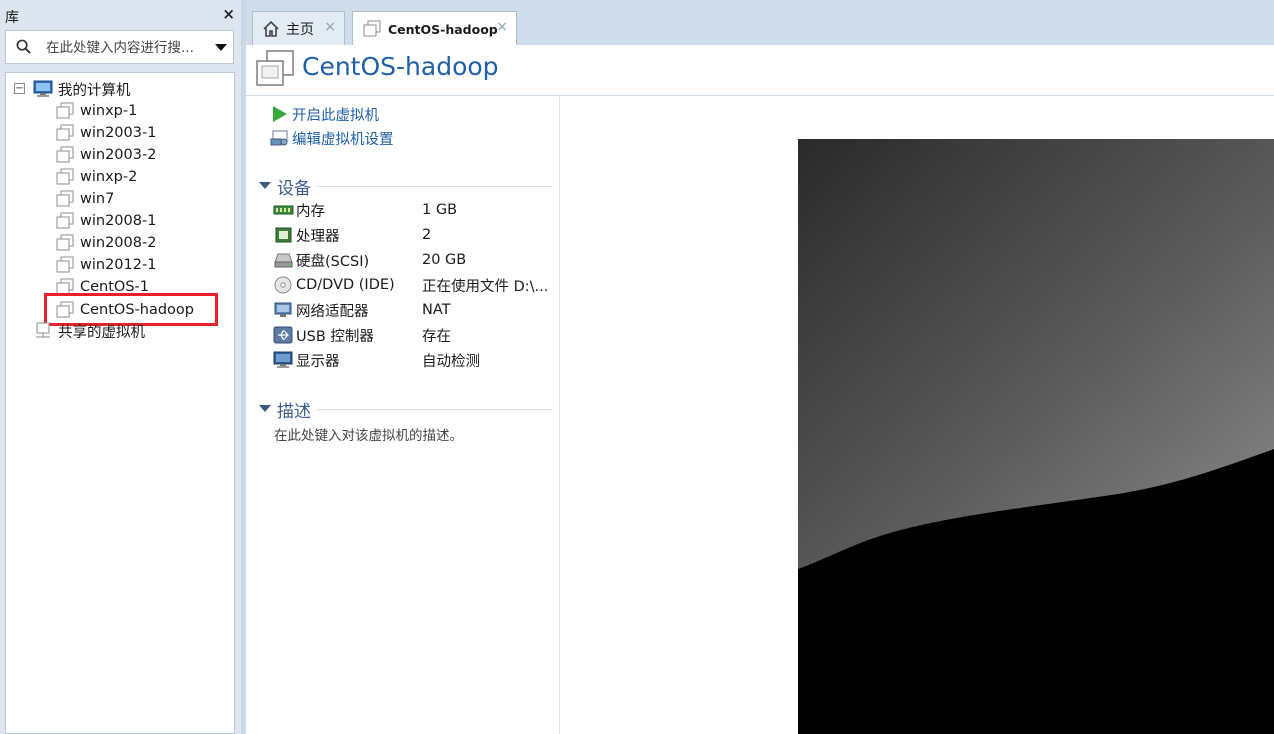 The height and width of the screenshot is (734, 1274). Describe the element at coordinates (413, 310) in the screenshot. I see `device-row-network-adapter: 网络适配器 NAT` at that location.